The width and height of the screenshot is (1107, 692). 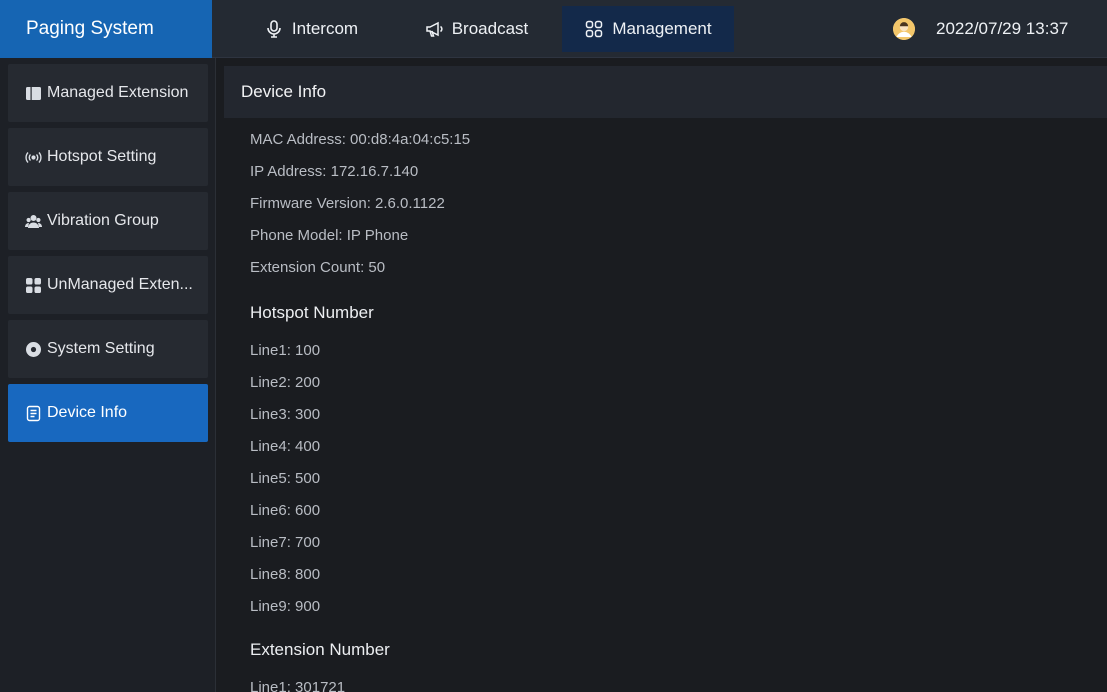 I want to click on tab-intercom-label: Intercom, so click(x=325, y=28).